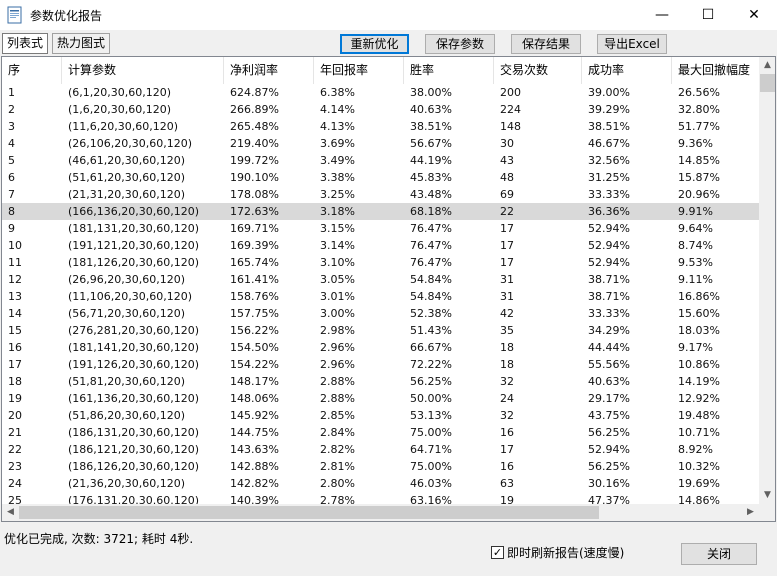 The width and height of the screenshot is (777, 576). Describe the element at coordinates (708, 15) in the screenshot. I see `maximize-button: ☐` at that location.